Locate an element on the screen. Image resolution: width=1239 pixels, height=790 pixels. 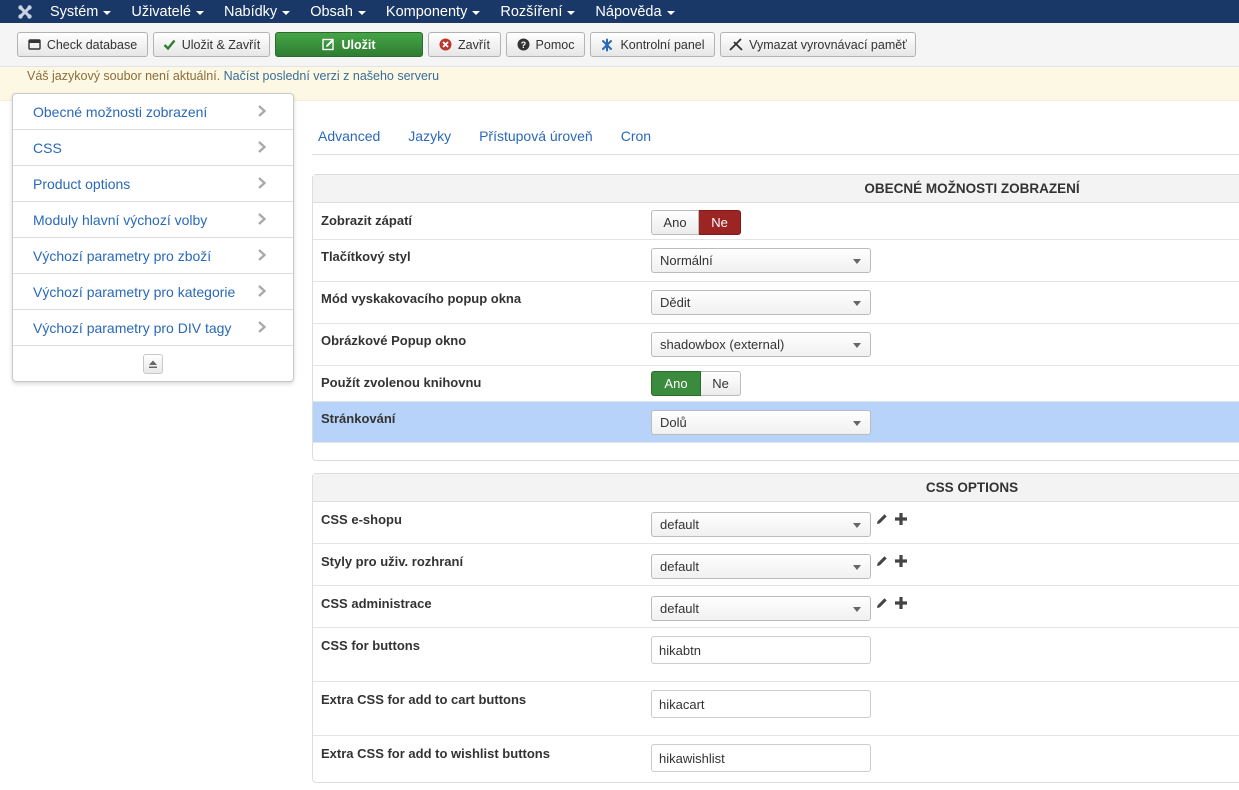
pagination-row: Stránkování Dolů is located at coordinates (776, 422).